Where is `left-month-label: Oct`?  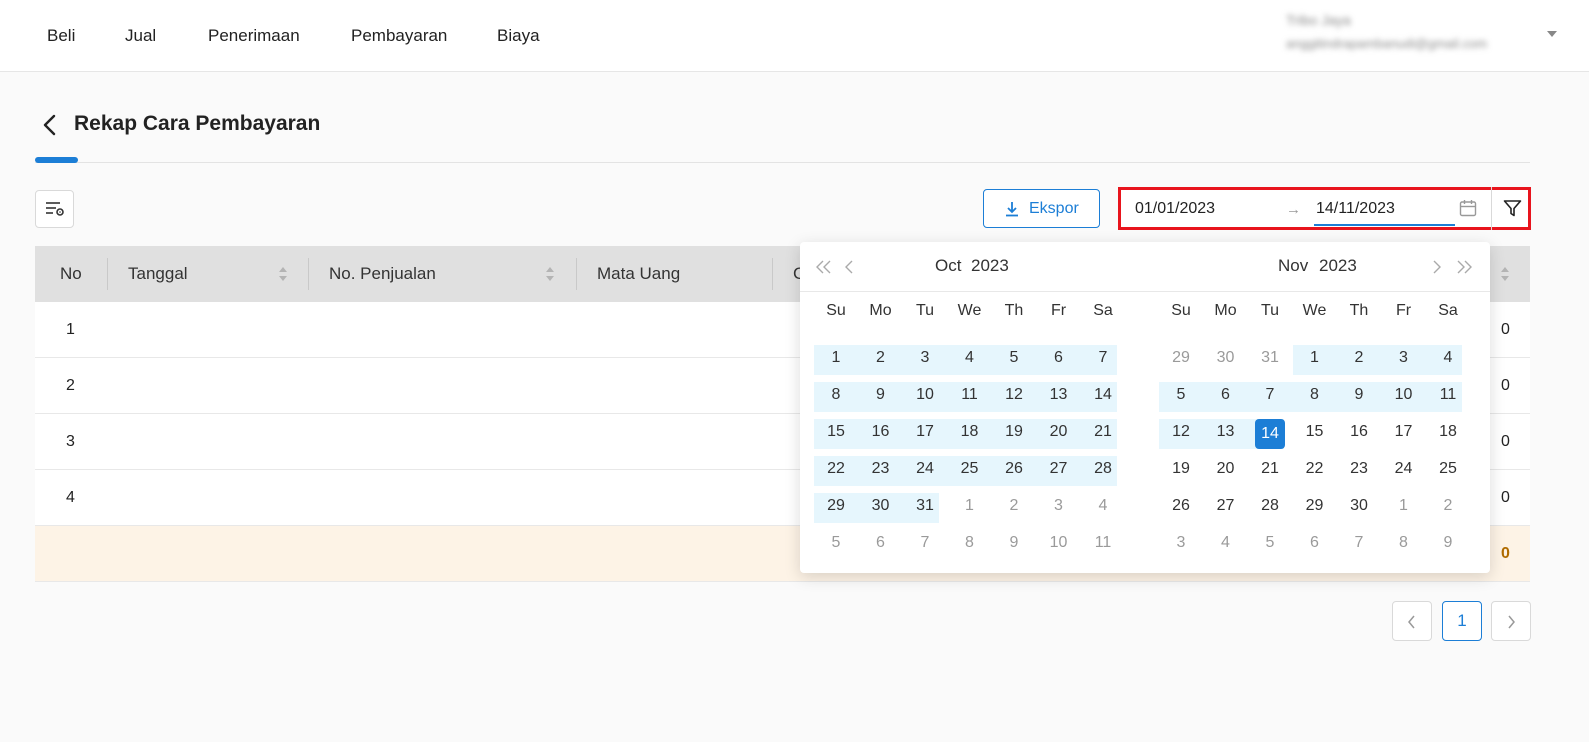 left-month-label: Oct is located at coordinates (948, 266).